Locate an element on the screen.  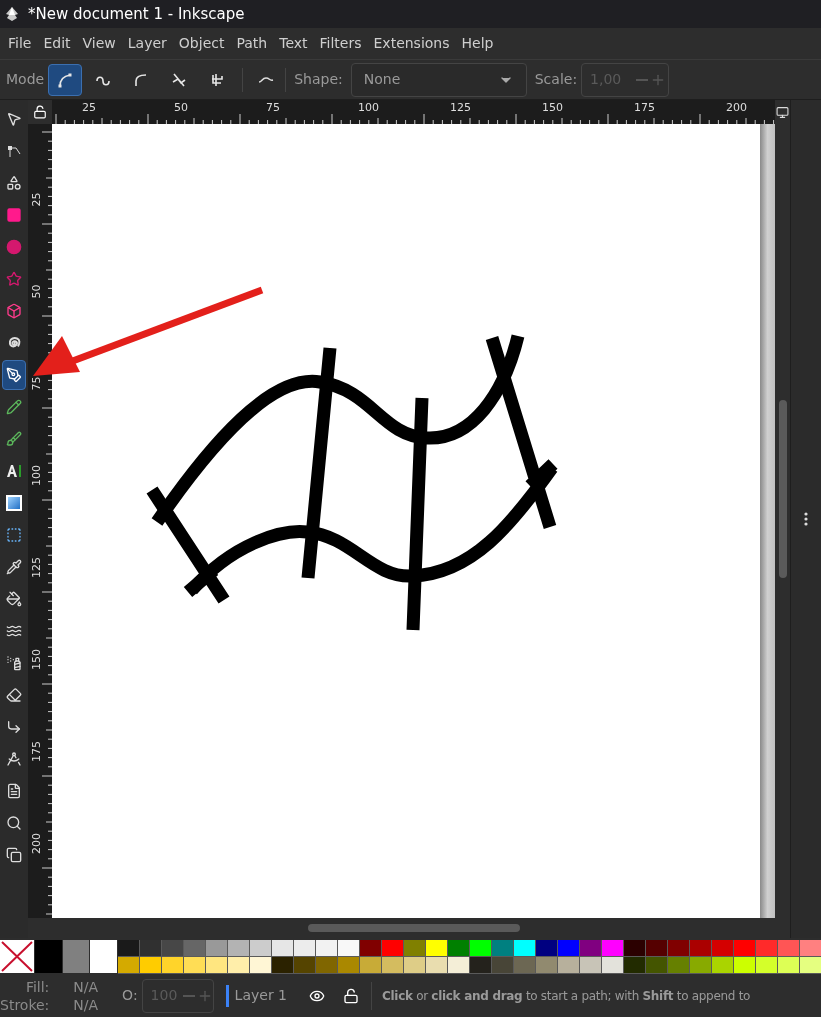
window-title: *New document 1 - Inkscape is located at coordinates (136, 14).